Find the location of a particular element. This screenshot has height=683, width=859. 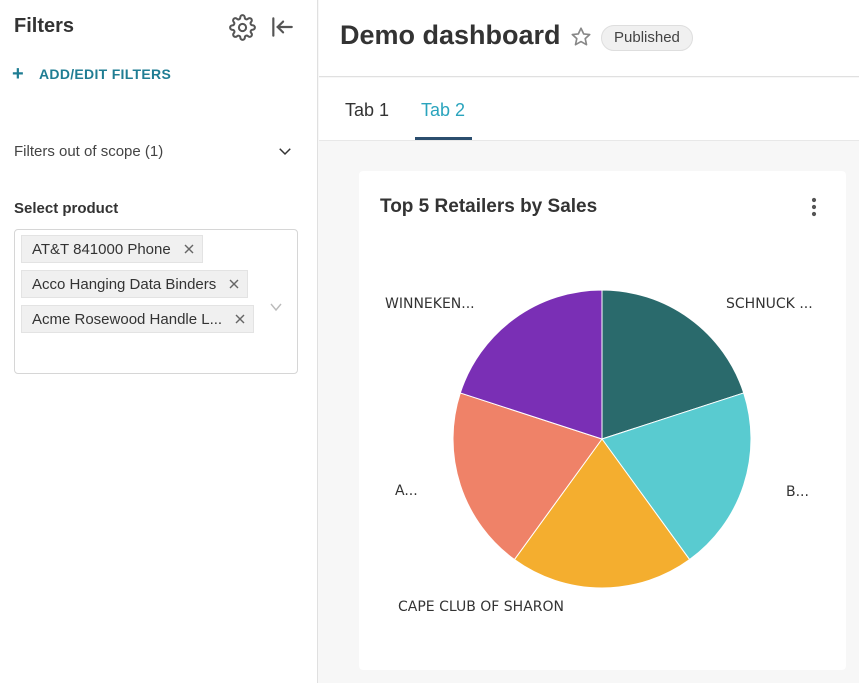

selected-product-tag: AT&T 841000 Phone is located at coordinates (112, 249).